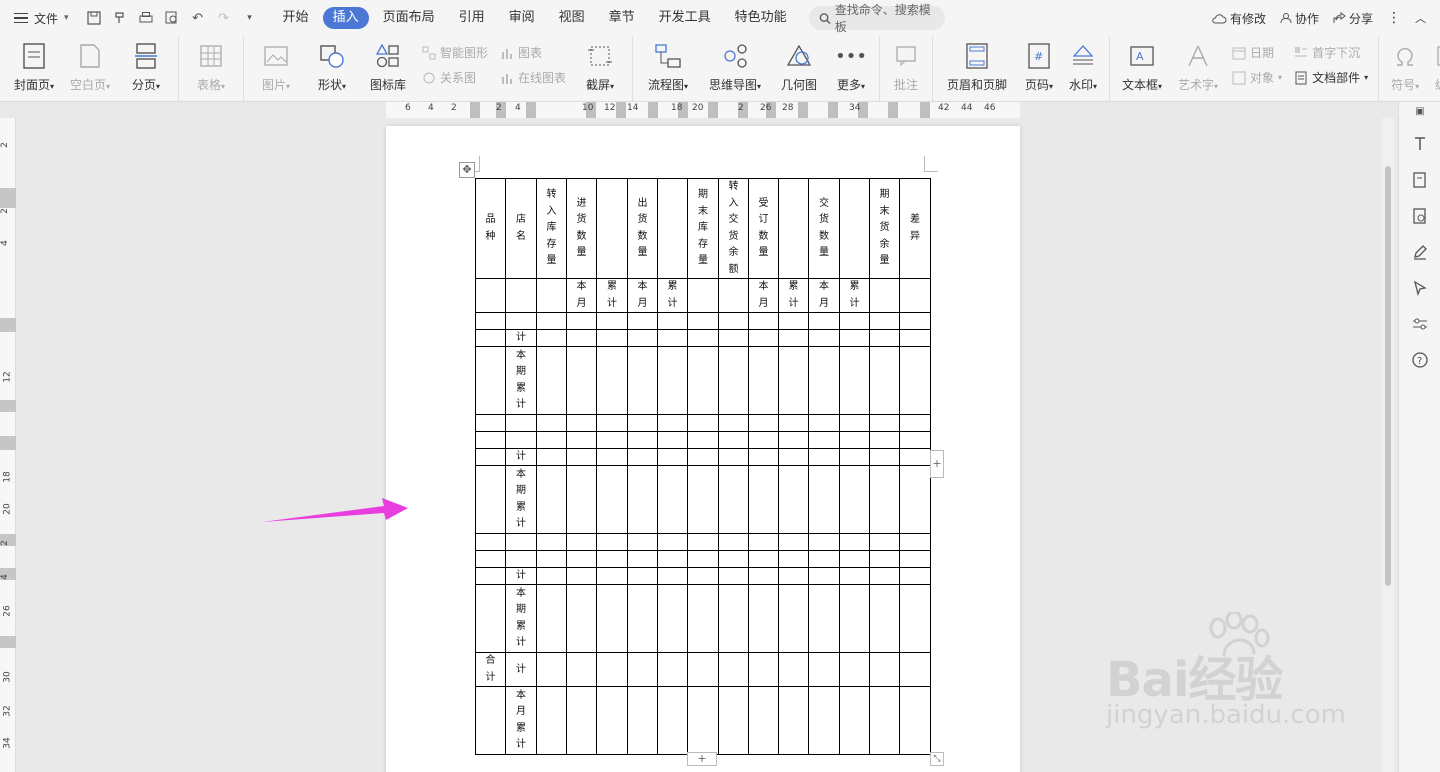  Describe the element at coordinates (685, 18) in the screenshot. I see `tab-developer: 开发工具` at that location.